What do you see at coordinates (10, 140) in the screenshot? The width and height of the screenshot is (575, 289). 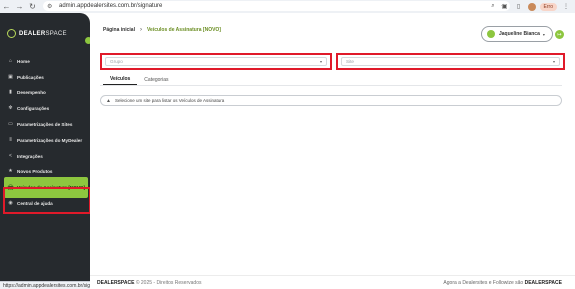 I see `sliders-icon: ⫴` at bounding box center [10, 140].